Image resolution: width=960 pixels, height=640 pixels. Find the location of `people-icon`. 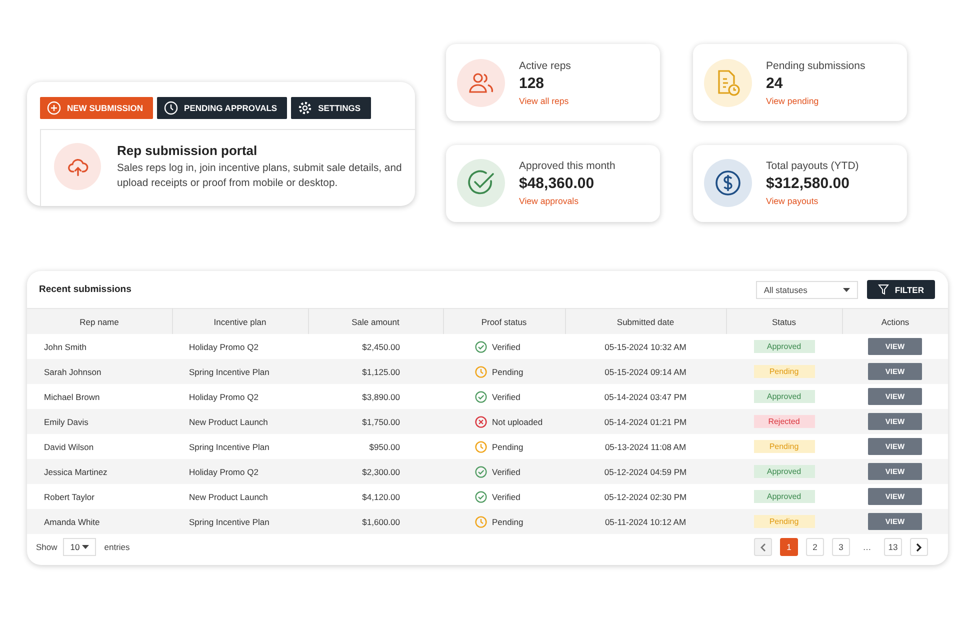

people-icon is located at coordinates (481, 82).